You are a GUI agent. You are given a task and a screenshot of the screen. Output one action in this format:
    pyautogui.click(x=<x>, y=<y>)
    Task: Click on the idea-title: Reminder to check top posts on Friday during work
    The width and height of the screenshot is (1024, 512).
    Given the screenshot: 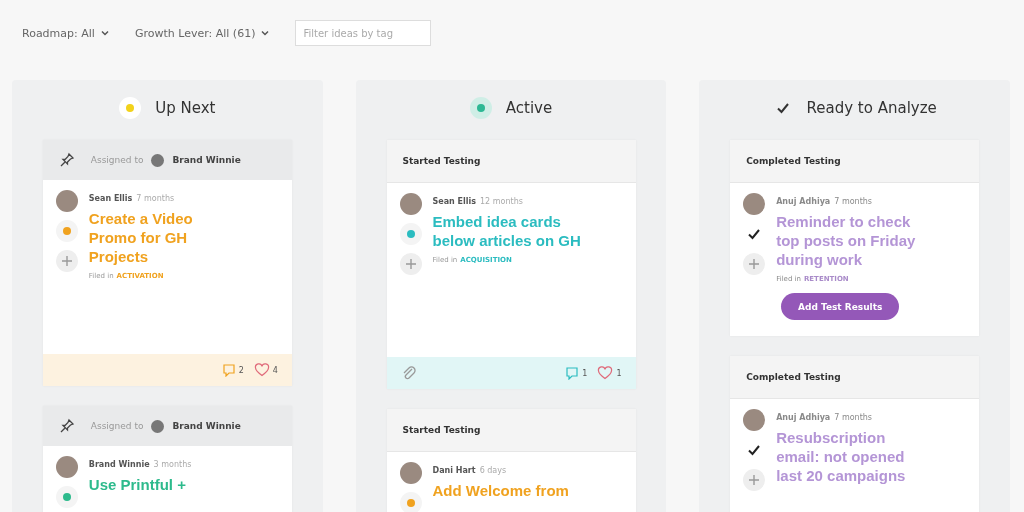 What is the action you would take?
    pyautogui.click(x=851, y=240)
    